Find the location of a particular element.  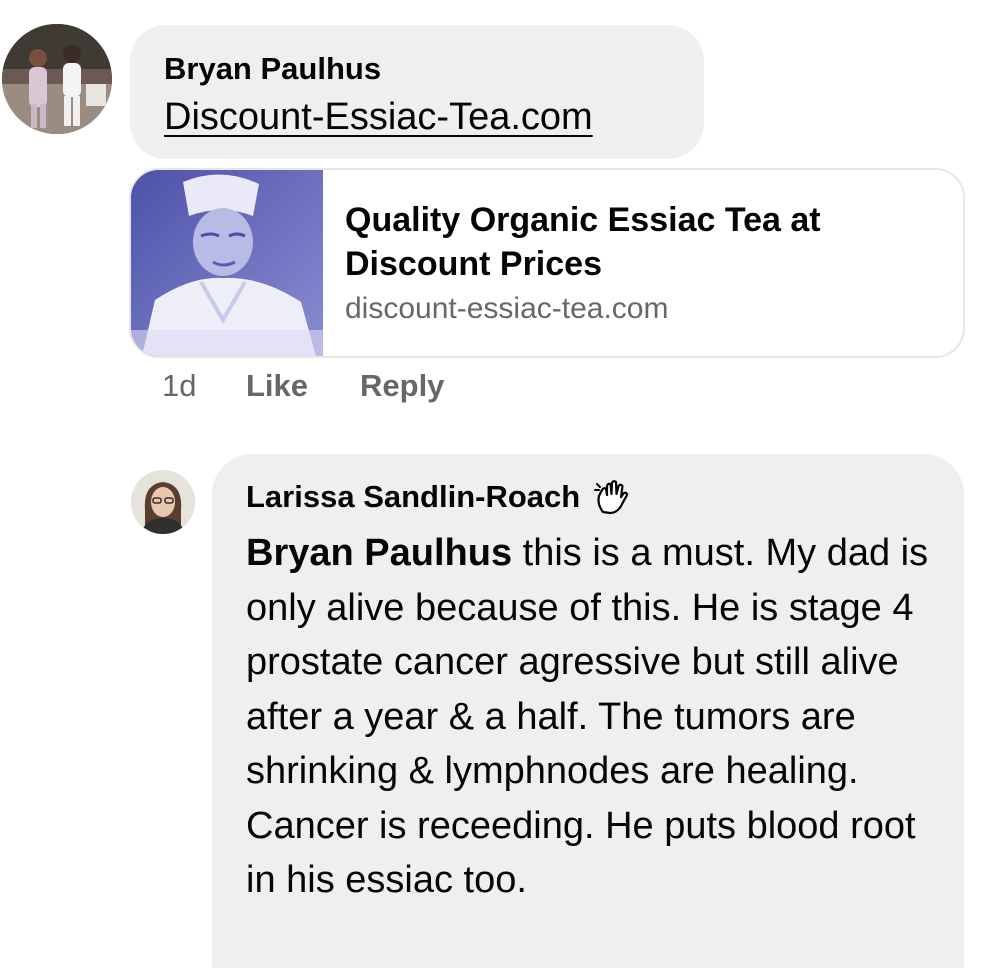

waving-hand-icon is located at coordinates (612, 497).